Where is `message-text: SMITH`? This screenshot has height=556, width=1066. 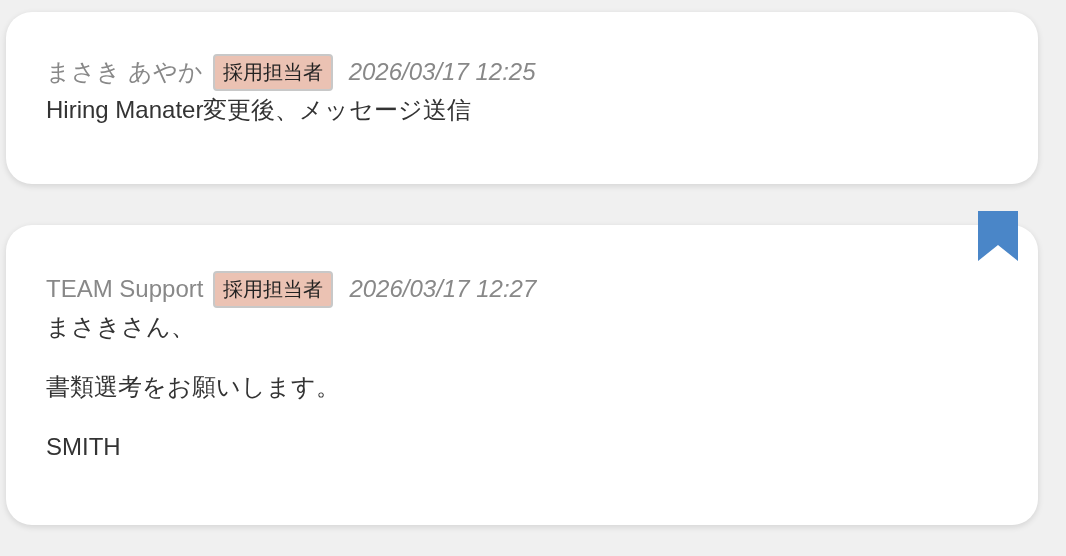
message-text: SMITH is located at coordinates (84, 447).